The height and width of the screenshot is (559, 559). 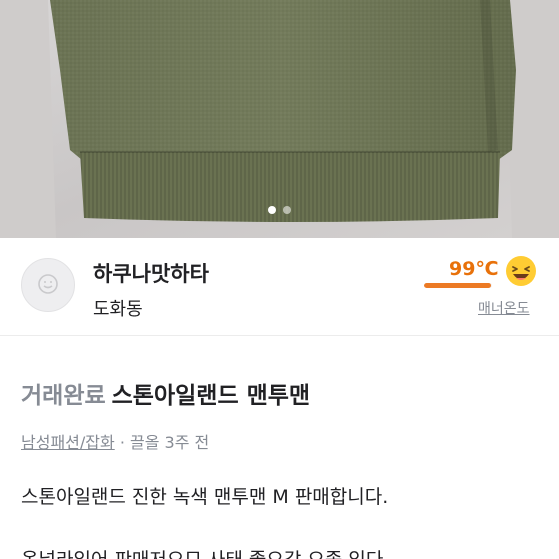 What do you see at coordinates (68, 442) in the screenshot?
I see `category-link: 남성패션/잡화` at bounding box center [68, 442].